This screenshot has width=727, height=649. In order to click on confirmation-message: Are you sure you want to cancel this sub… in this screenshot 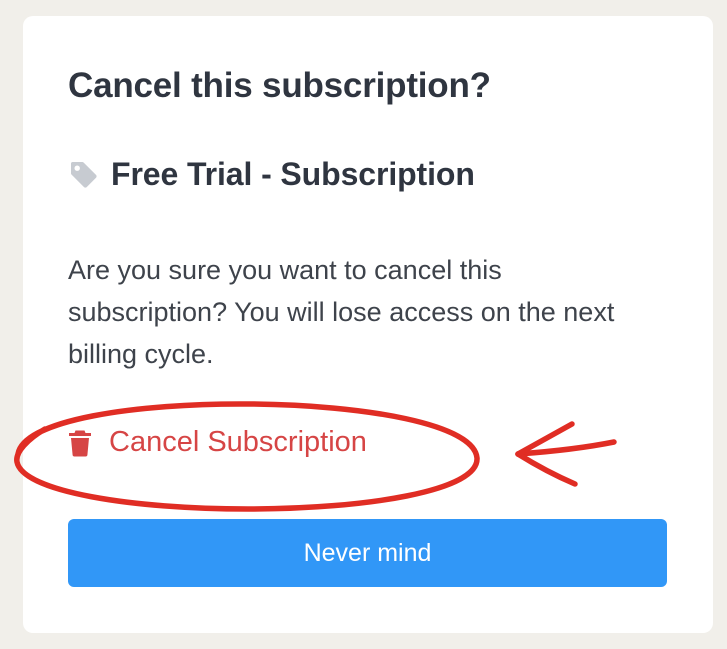, I will do `click(341, 312)`.